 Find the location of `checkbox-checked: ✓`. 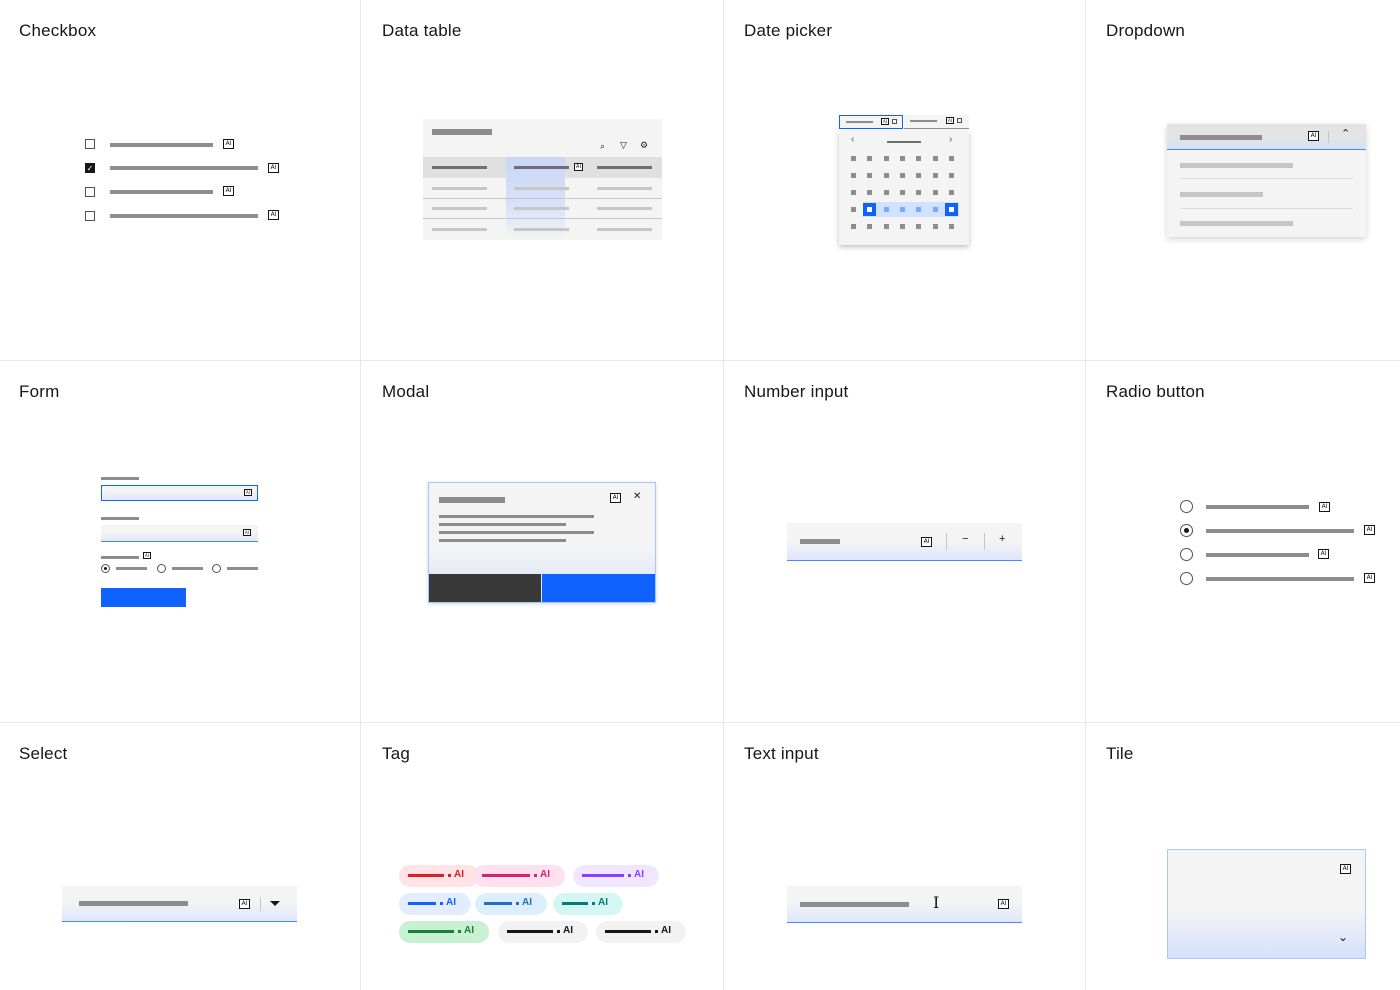

checkbox-checked: ✓ is located at coordinates (90, 168).